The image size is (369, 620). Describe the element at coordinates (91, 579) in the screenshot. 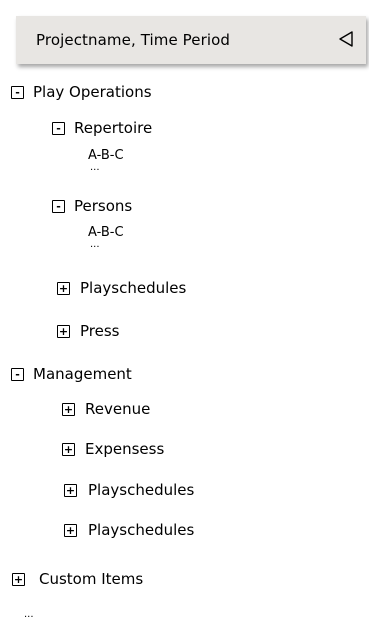

I see `tree-label: Custom Items` at that location.